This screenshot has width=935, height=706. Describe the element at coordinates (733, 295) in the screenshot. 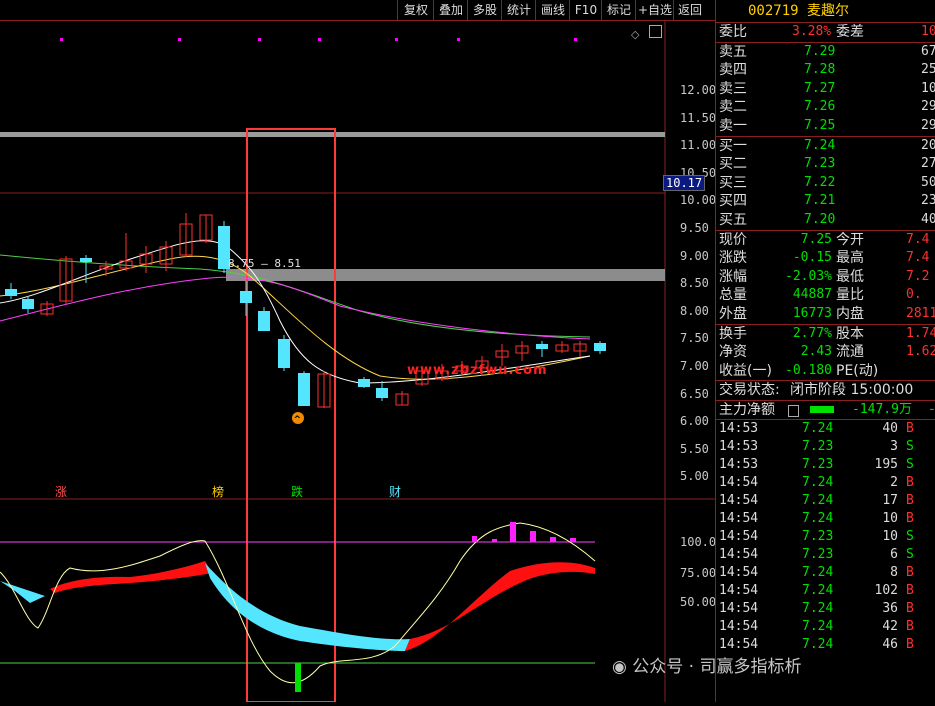

I see `stat-label: 总量` at that location.